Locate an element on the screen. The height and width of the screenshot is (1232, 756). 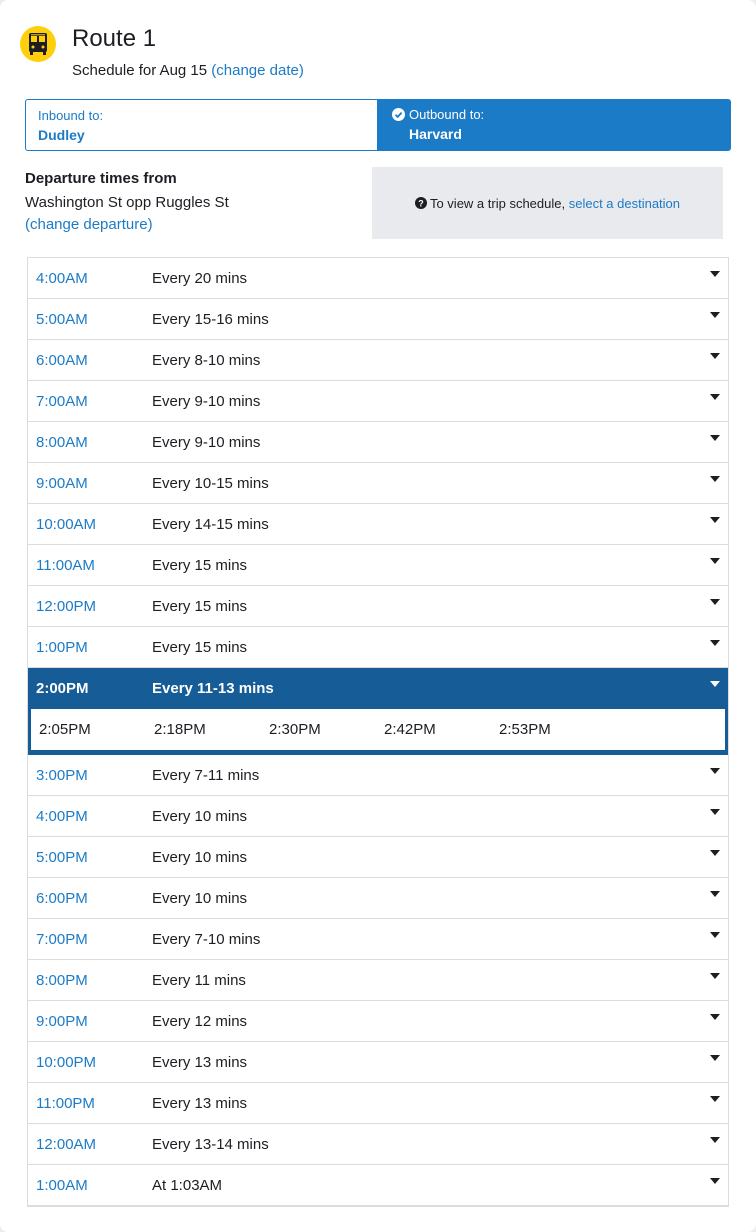
schedule-row: 5:00AM Every 15-16 mins is located at coordinates (378, 319).